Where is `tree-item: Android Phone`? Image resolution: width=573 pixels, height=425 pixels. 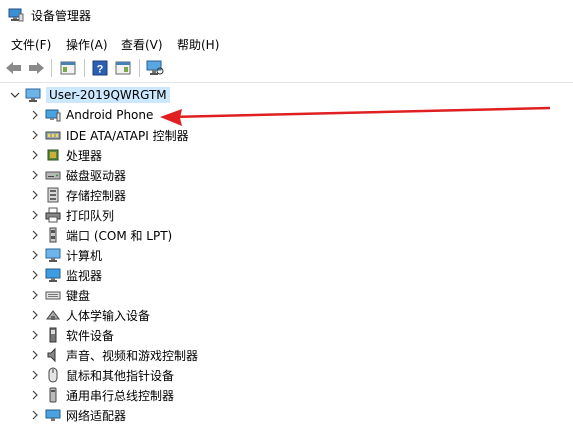
tree-item: Android Phone is located at coordinates (90, 115).